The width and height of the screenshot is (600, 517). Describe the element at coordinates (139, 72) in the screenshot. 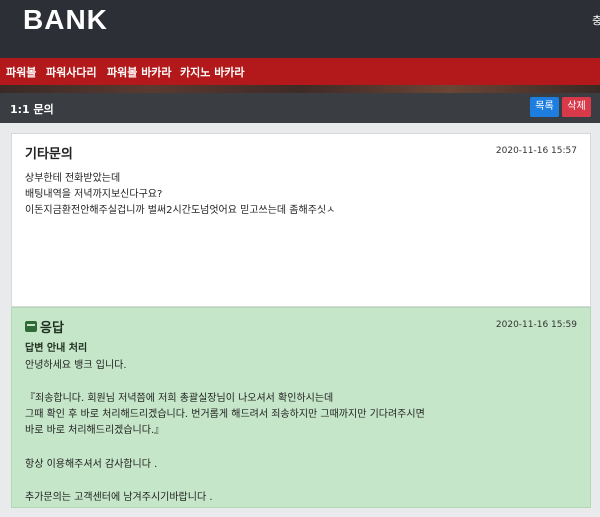

I see `nav-item-powerball-baccarat: 파워볼 바카라` at that location.